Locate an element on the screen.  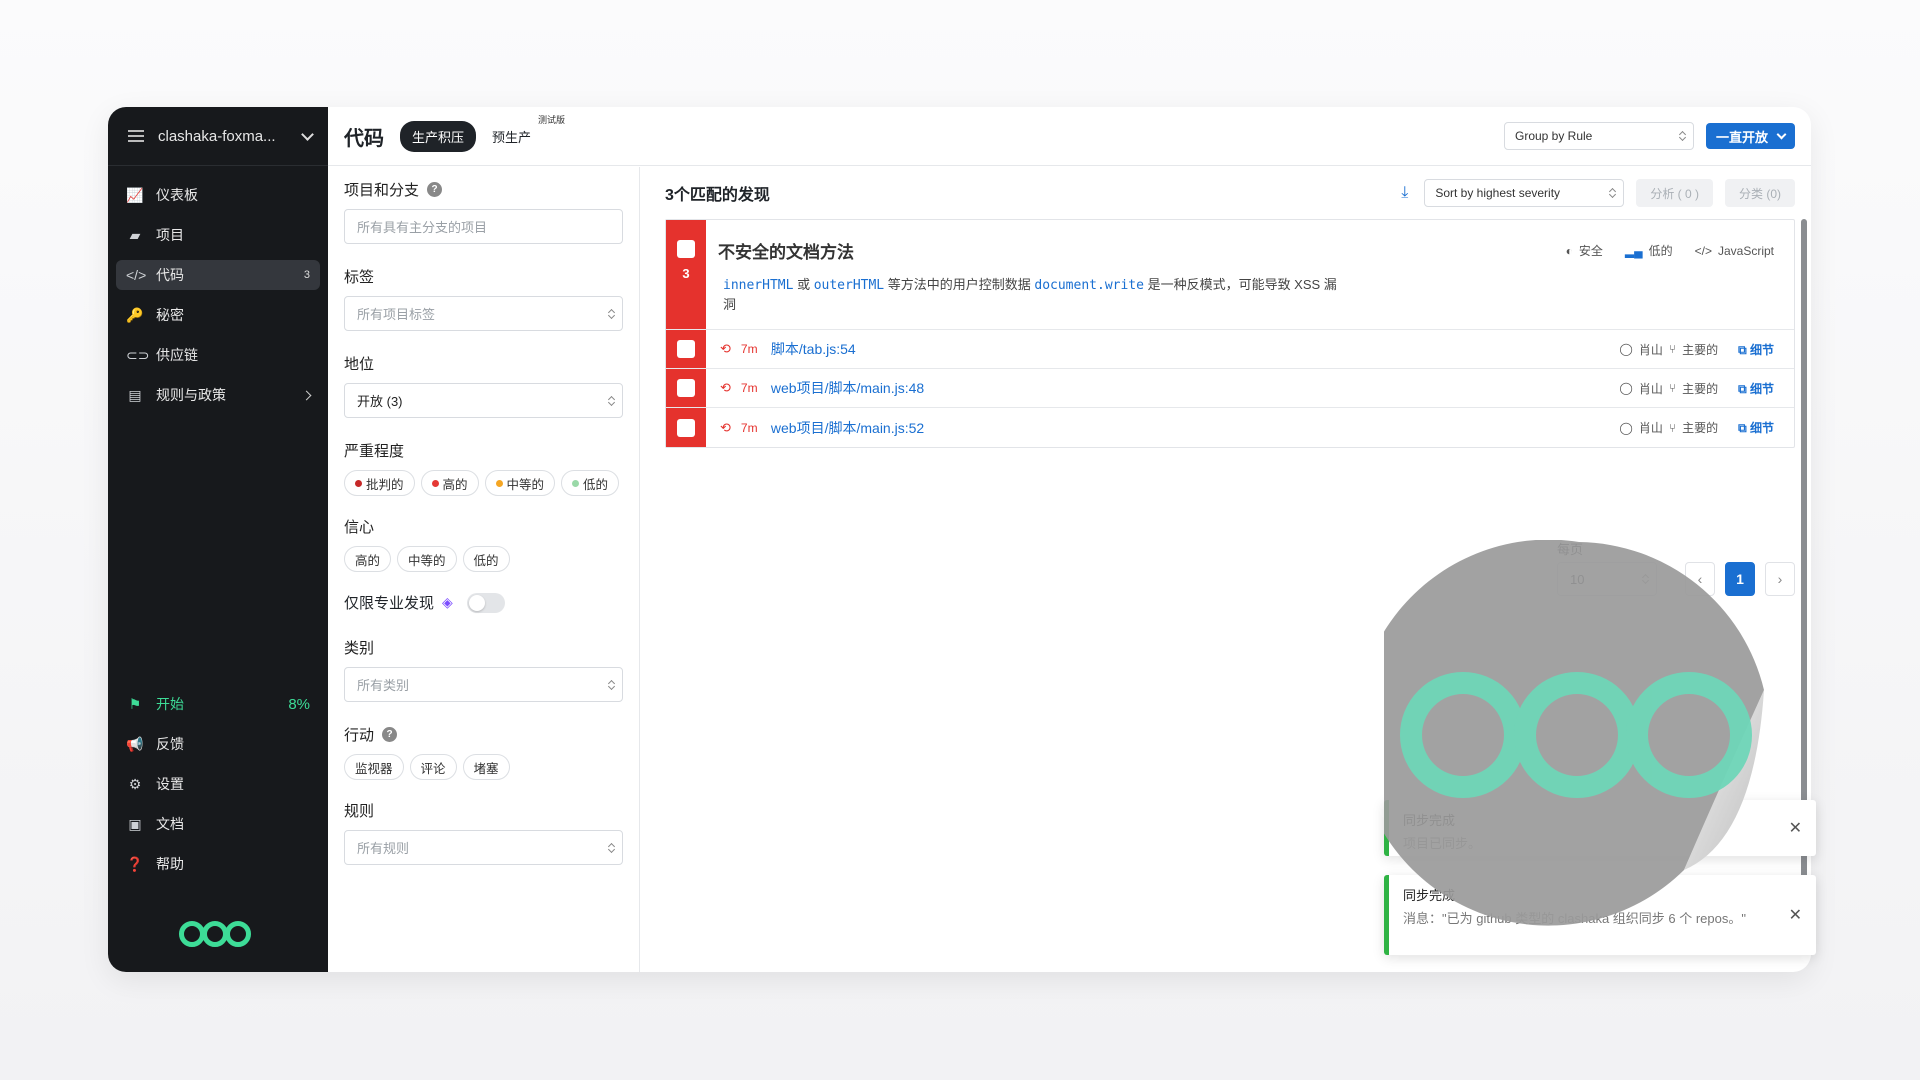
severity-chip-high: 高的 is located at coordinates (449, 483).